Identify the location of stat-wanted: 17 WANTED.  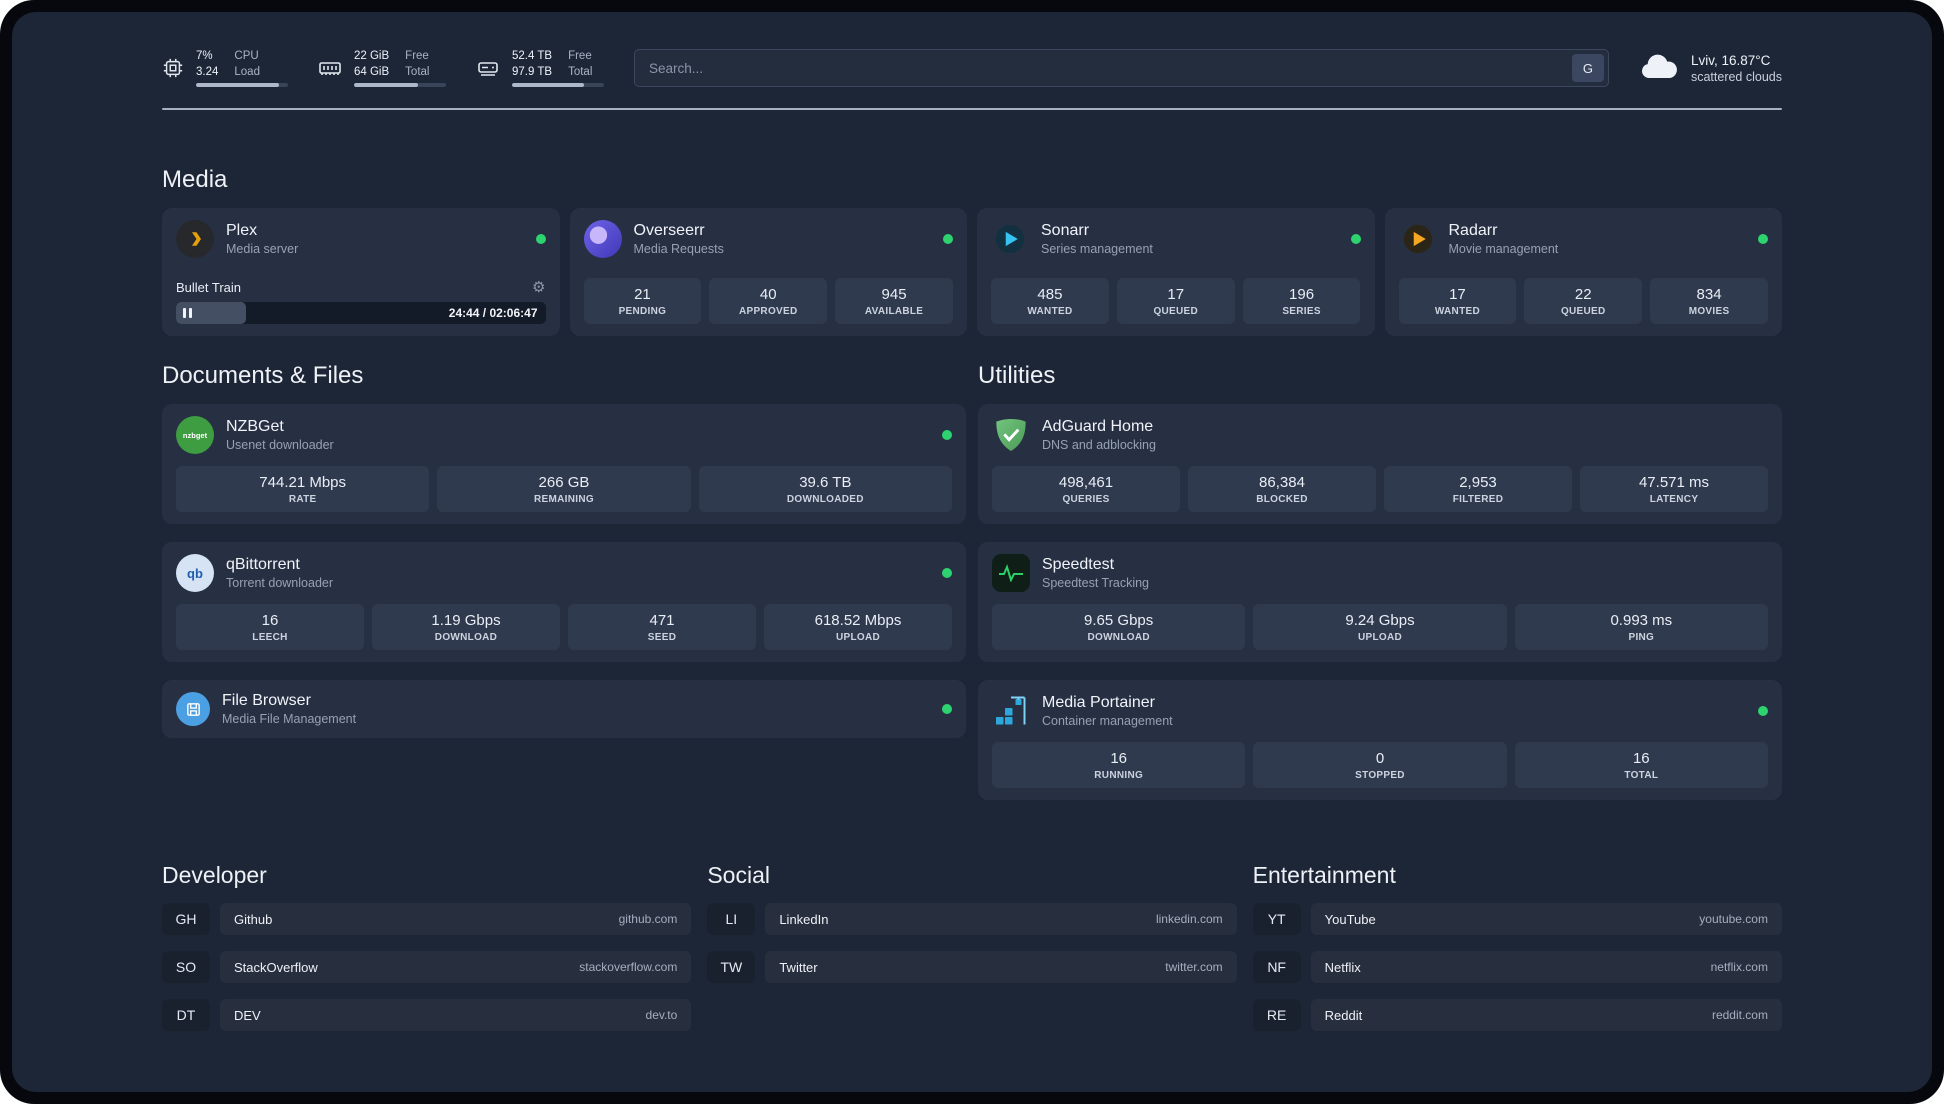
(1457, 301).